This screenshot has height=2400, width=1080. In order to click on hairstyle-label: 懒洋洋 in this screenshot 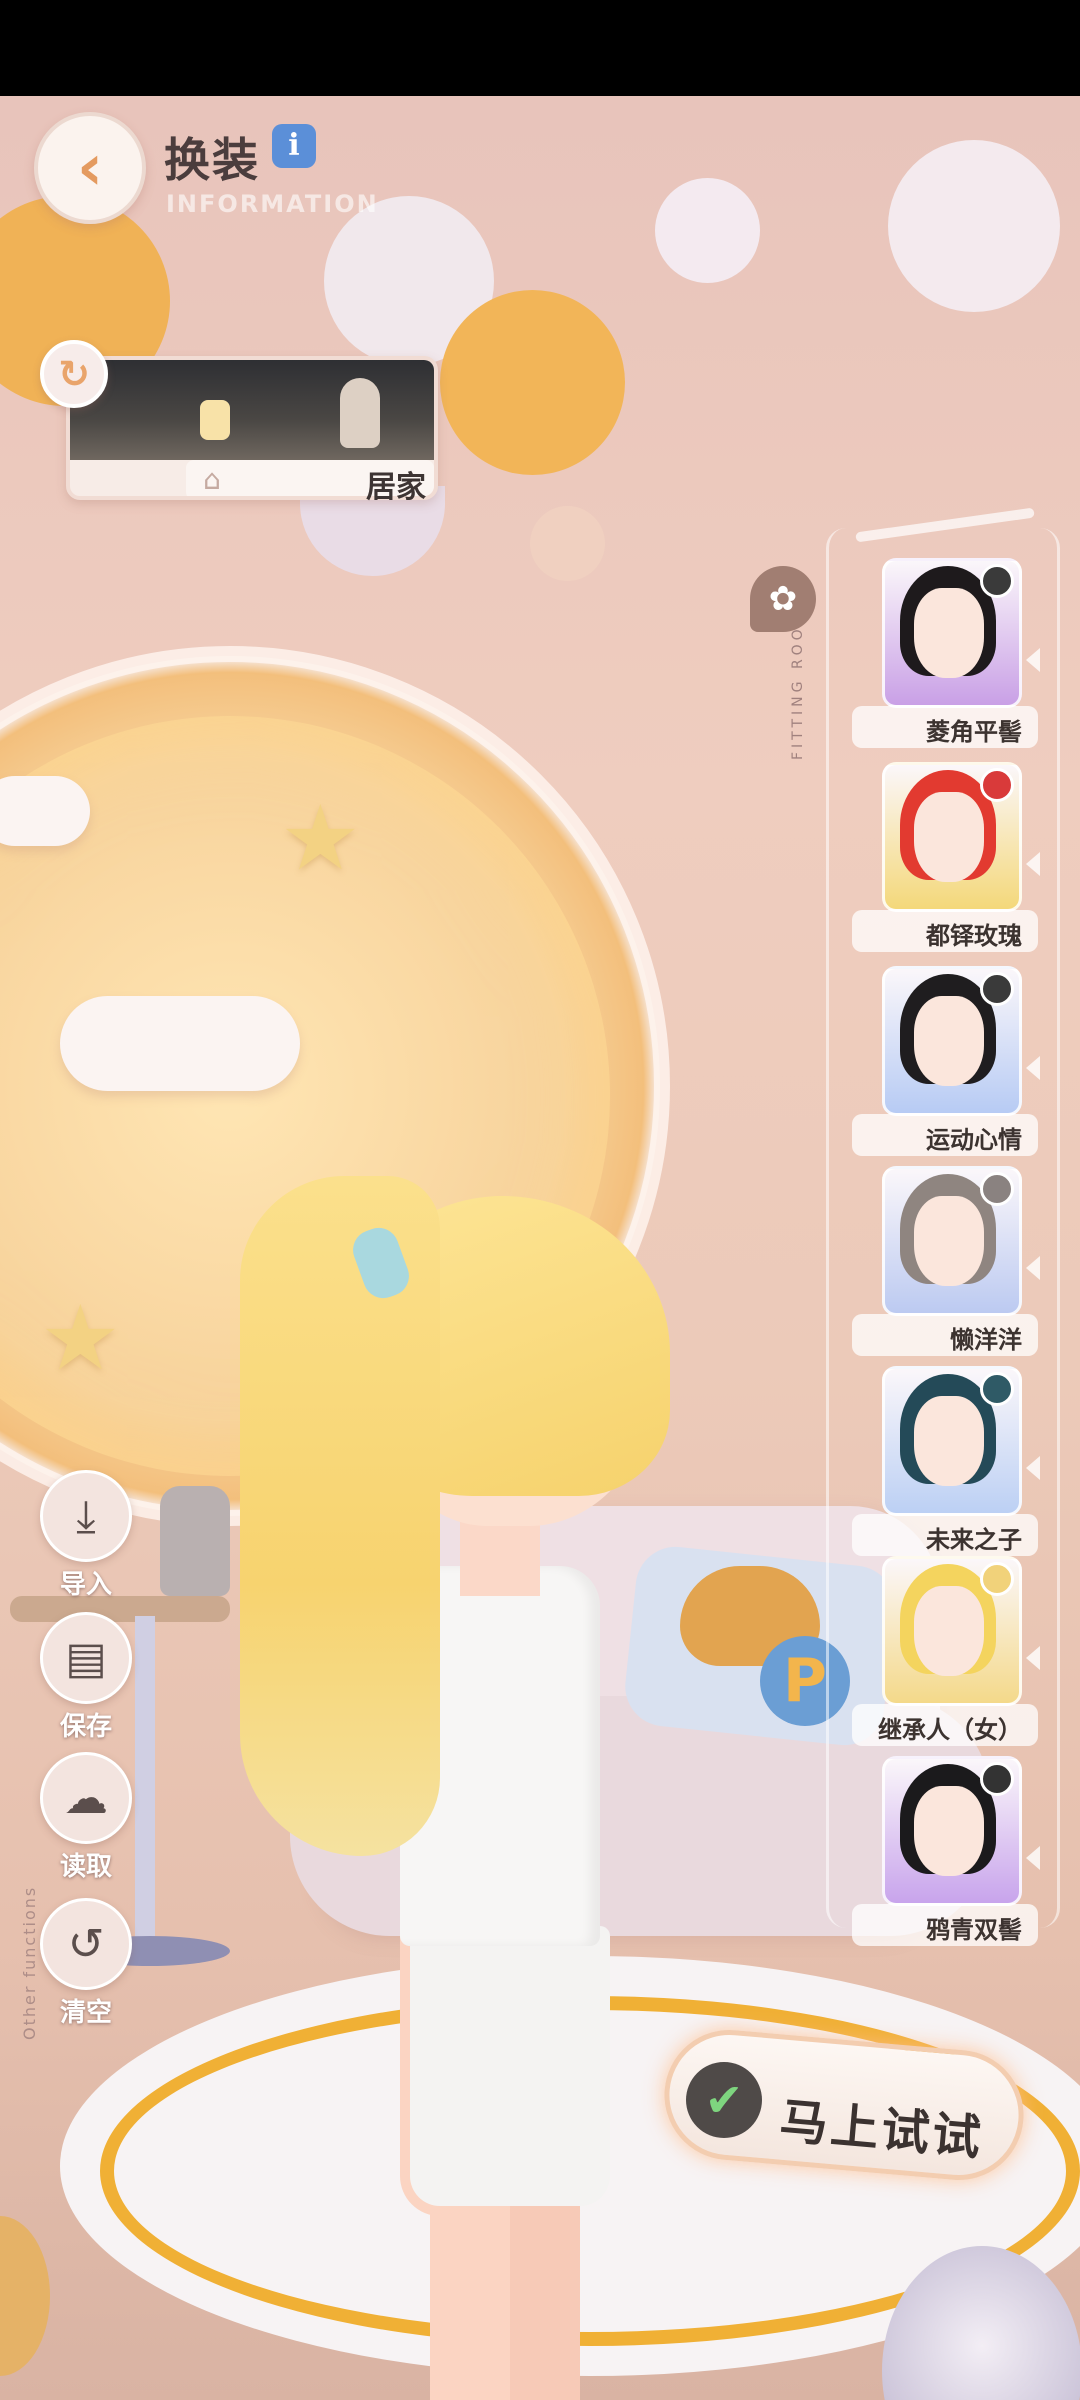, I will do `click(986, 1340)`.